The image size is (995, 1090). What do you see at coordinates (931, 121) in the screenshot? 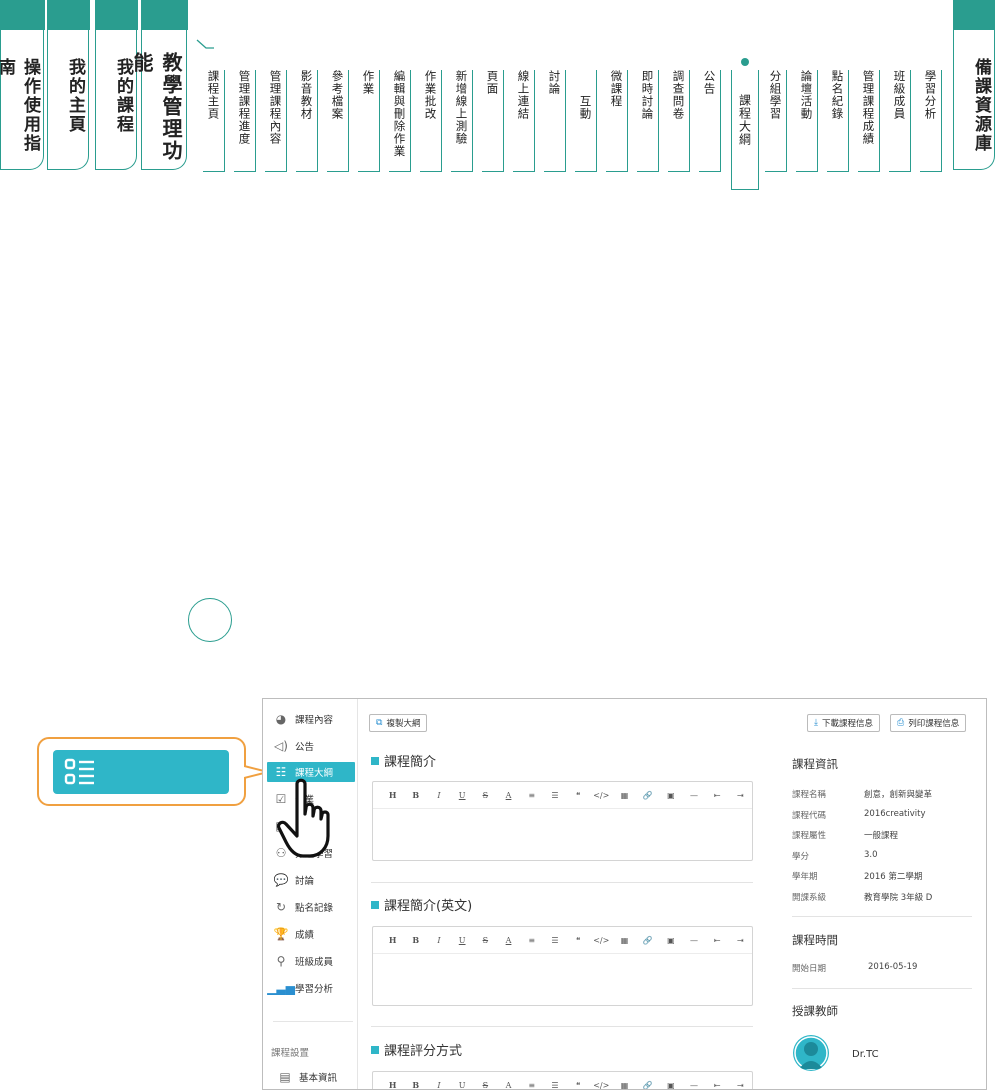
I see `sub-tab-23: 學習分析` at bounding box center [931, 121].